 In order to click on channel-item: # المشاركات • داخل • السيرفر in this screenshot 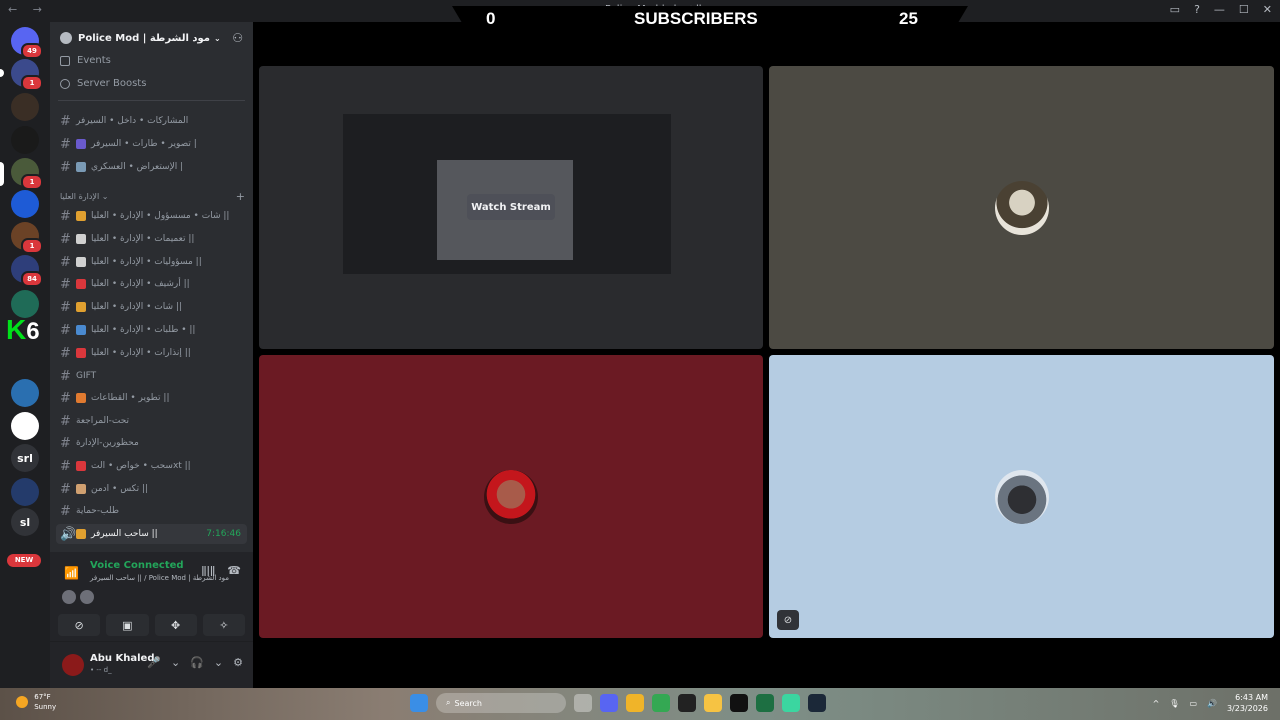, I will do `click(151, 121)`.